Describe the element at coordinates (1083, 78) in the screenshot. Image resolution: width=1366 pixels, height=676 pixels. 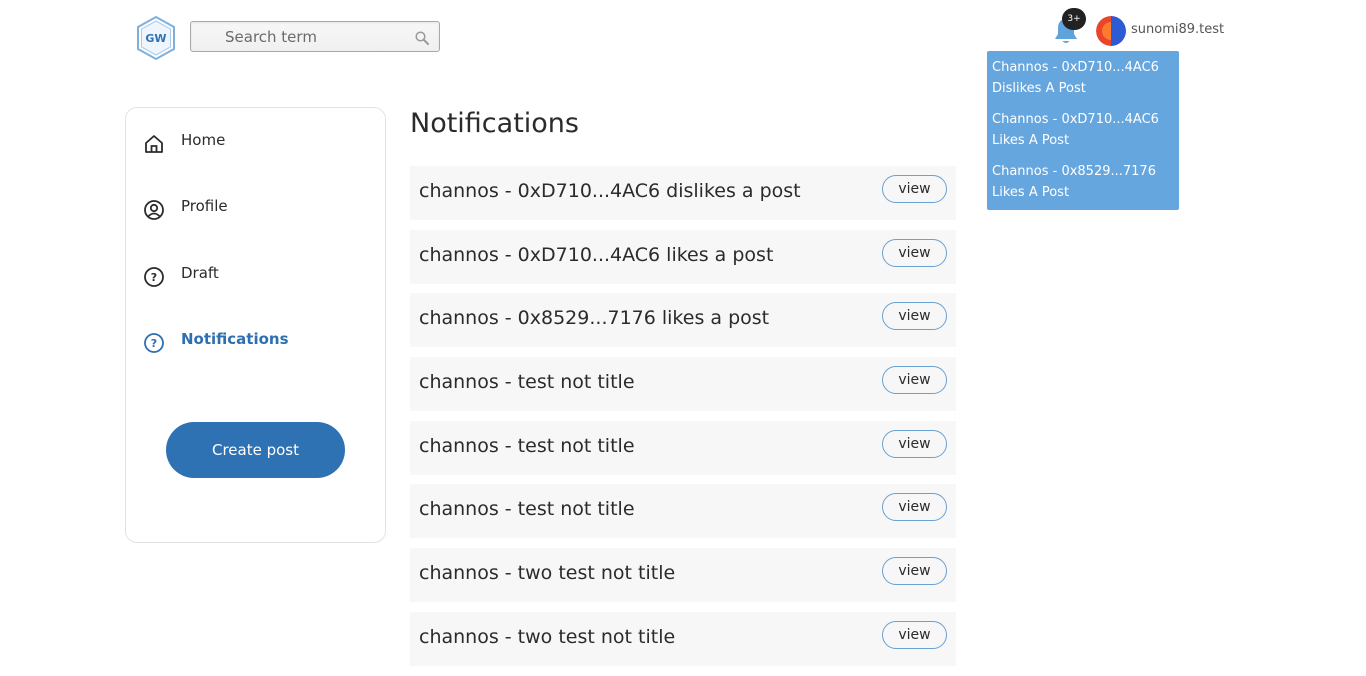
I see `dropdown-item: Channos - 0xD710...4AC6 Dislikes A Post` at that location.